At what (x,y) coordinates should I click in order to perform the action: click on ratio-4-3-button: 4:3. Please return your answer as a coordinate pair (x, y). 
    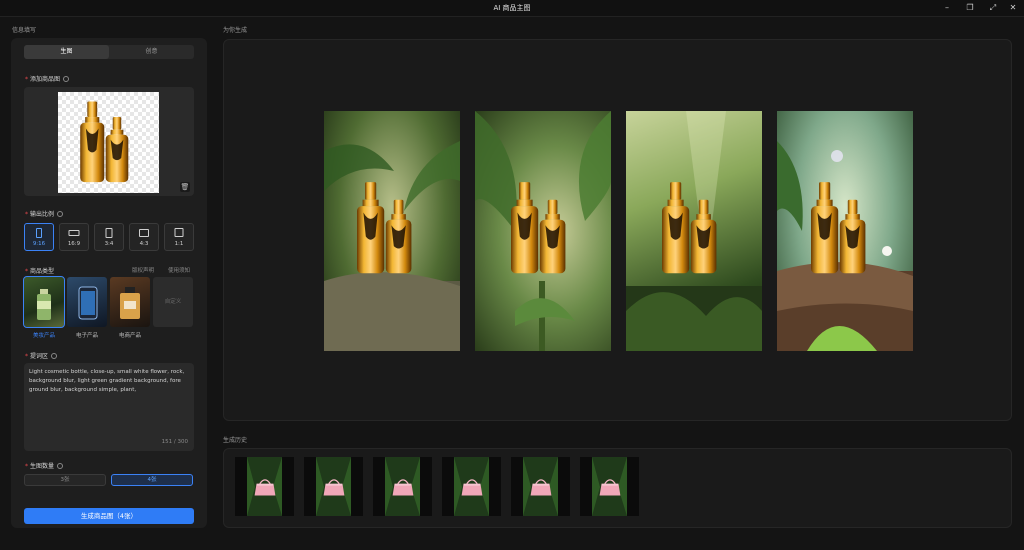
    Looking at the image, I should click on (144, 237).